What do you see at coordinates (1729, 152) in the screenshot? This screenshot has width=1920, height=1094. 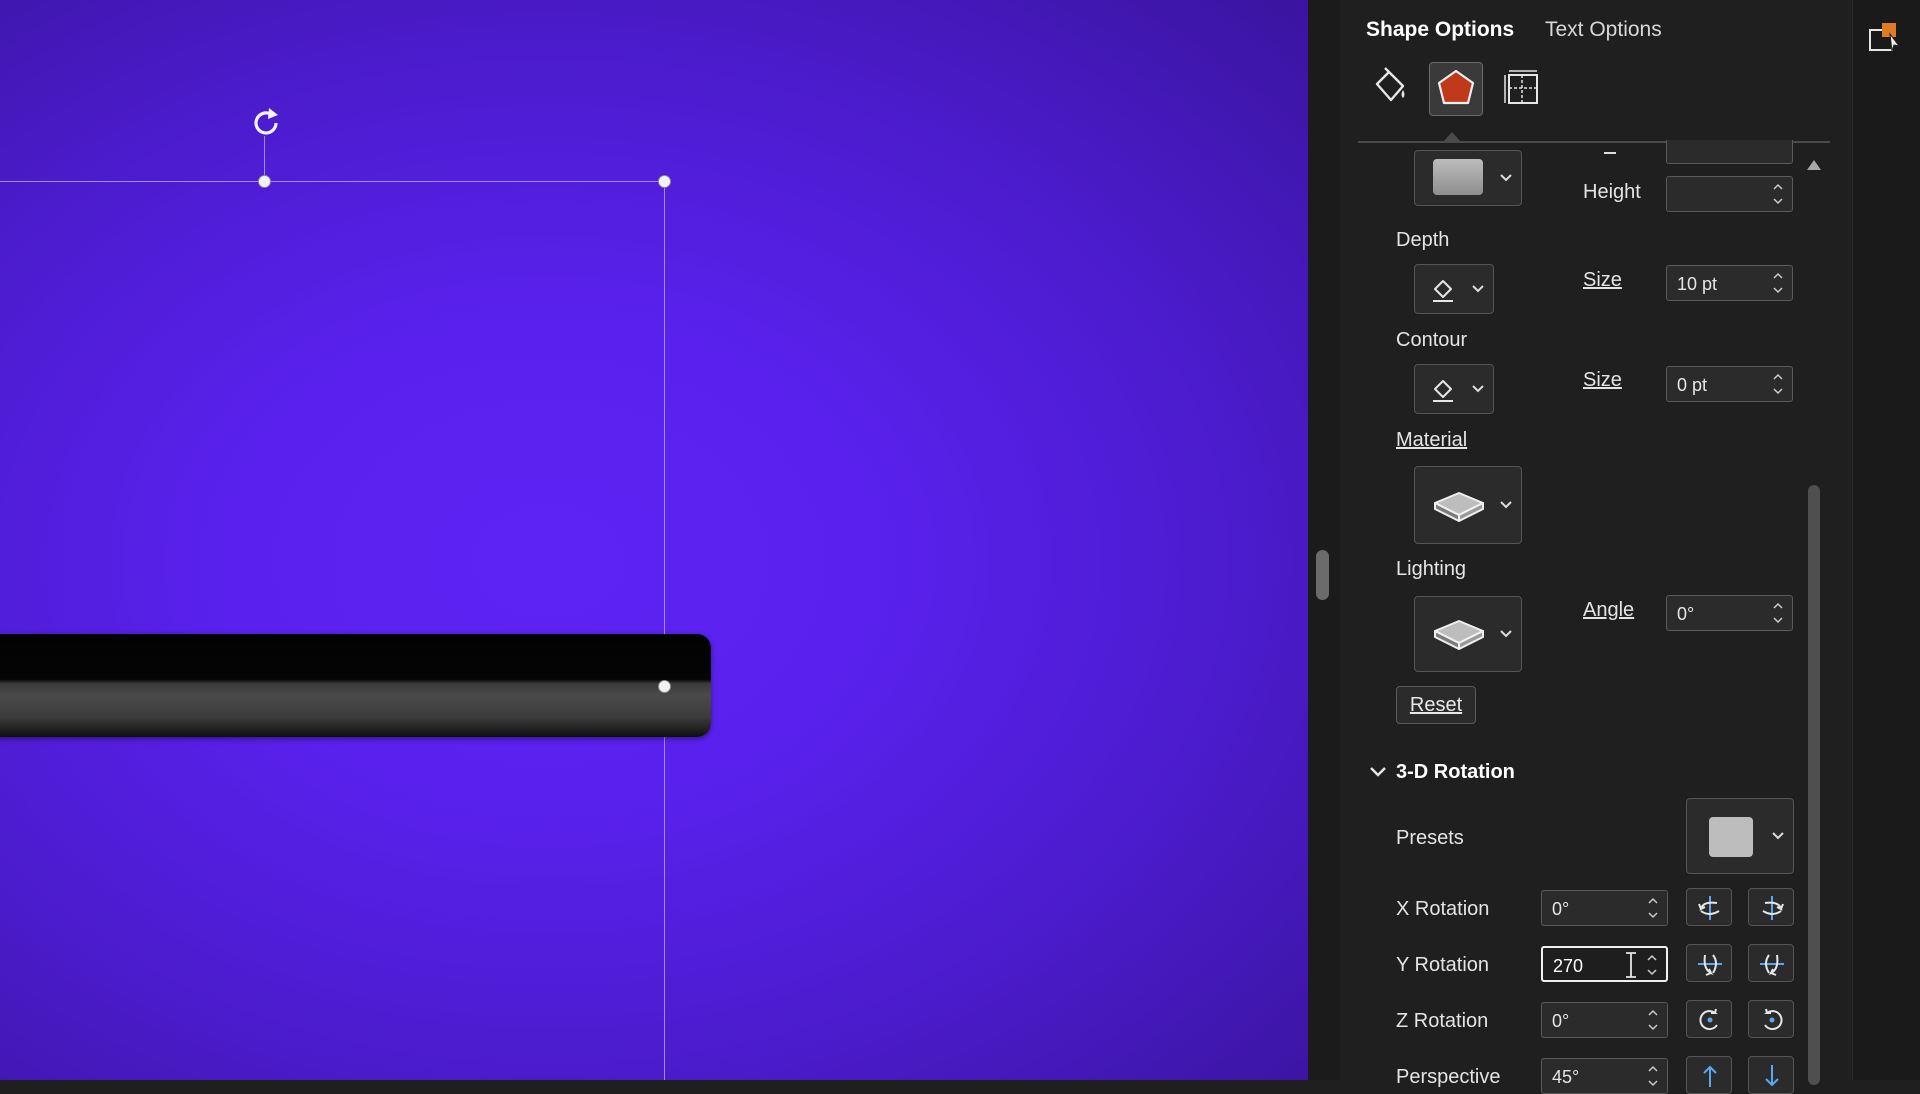 I see `bevel-width-field` at bounding box center [1729, 152].